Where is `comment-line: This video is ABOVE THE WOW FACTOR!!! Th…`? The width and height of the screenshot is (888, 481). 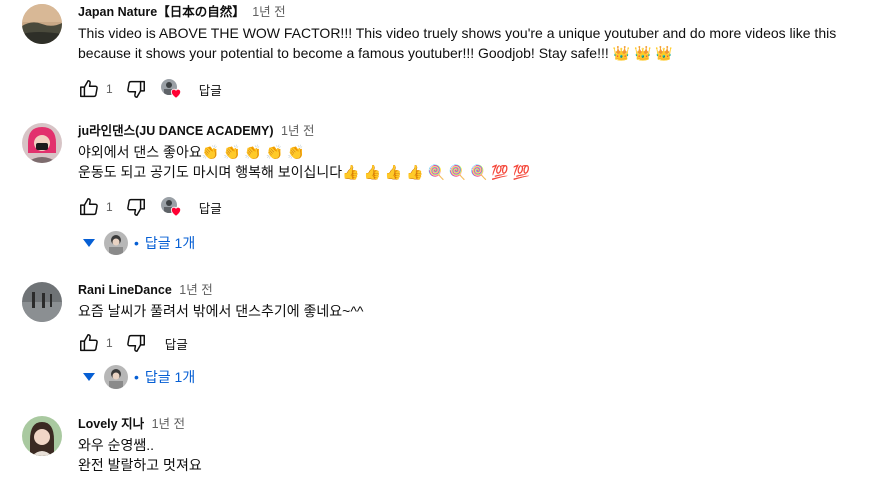
comment-line: This video is ABOVE THE WOW FACTOR!!! Th… is located at coordinates (457, 33).